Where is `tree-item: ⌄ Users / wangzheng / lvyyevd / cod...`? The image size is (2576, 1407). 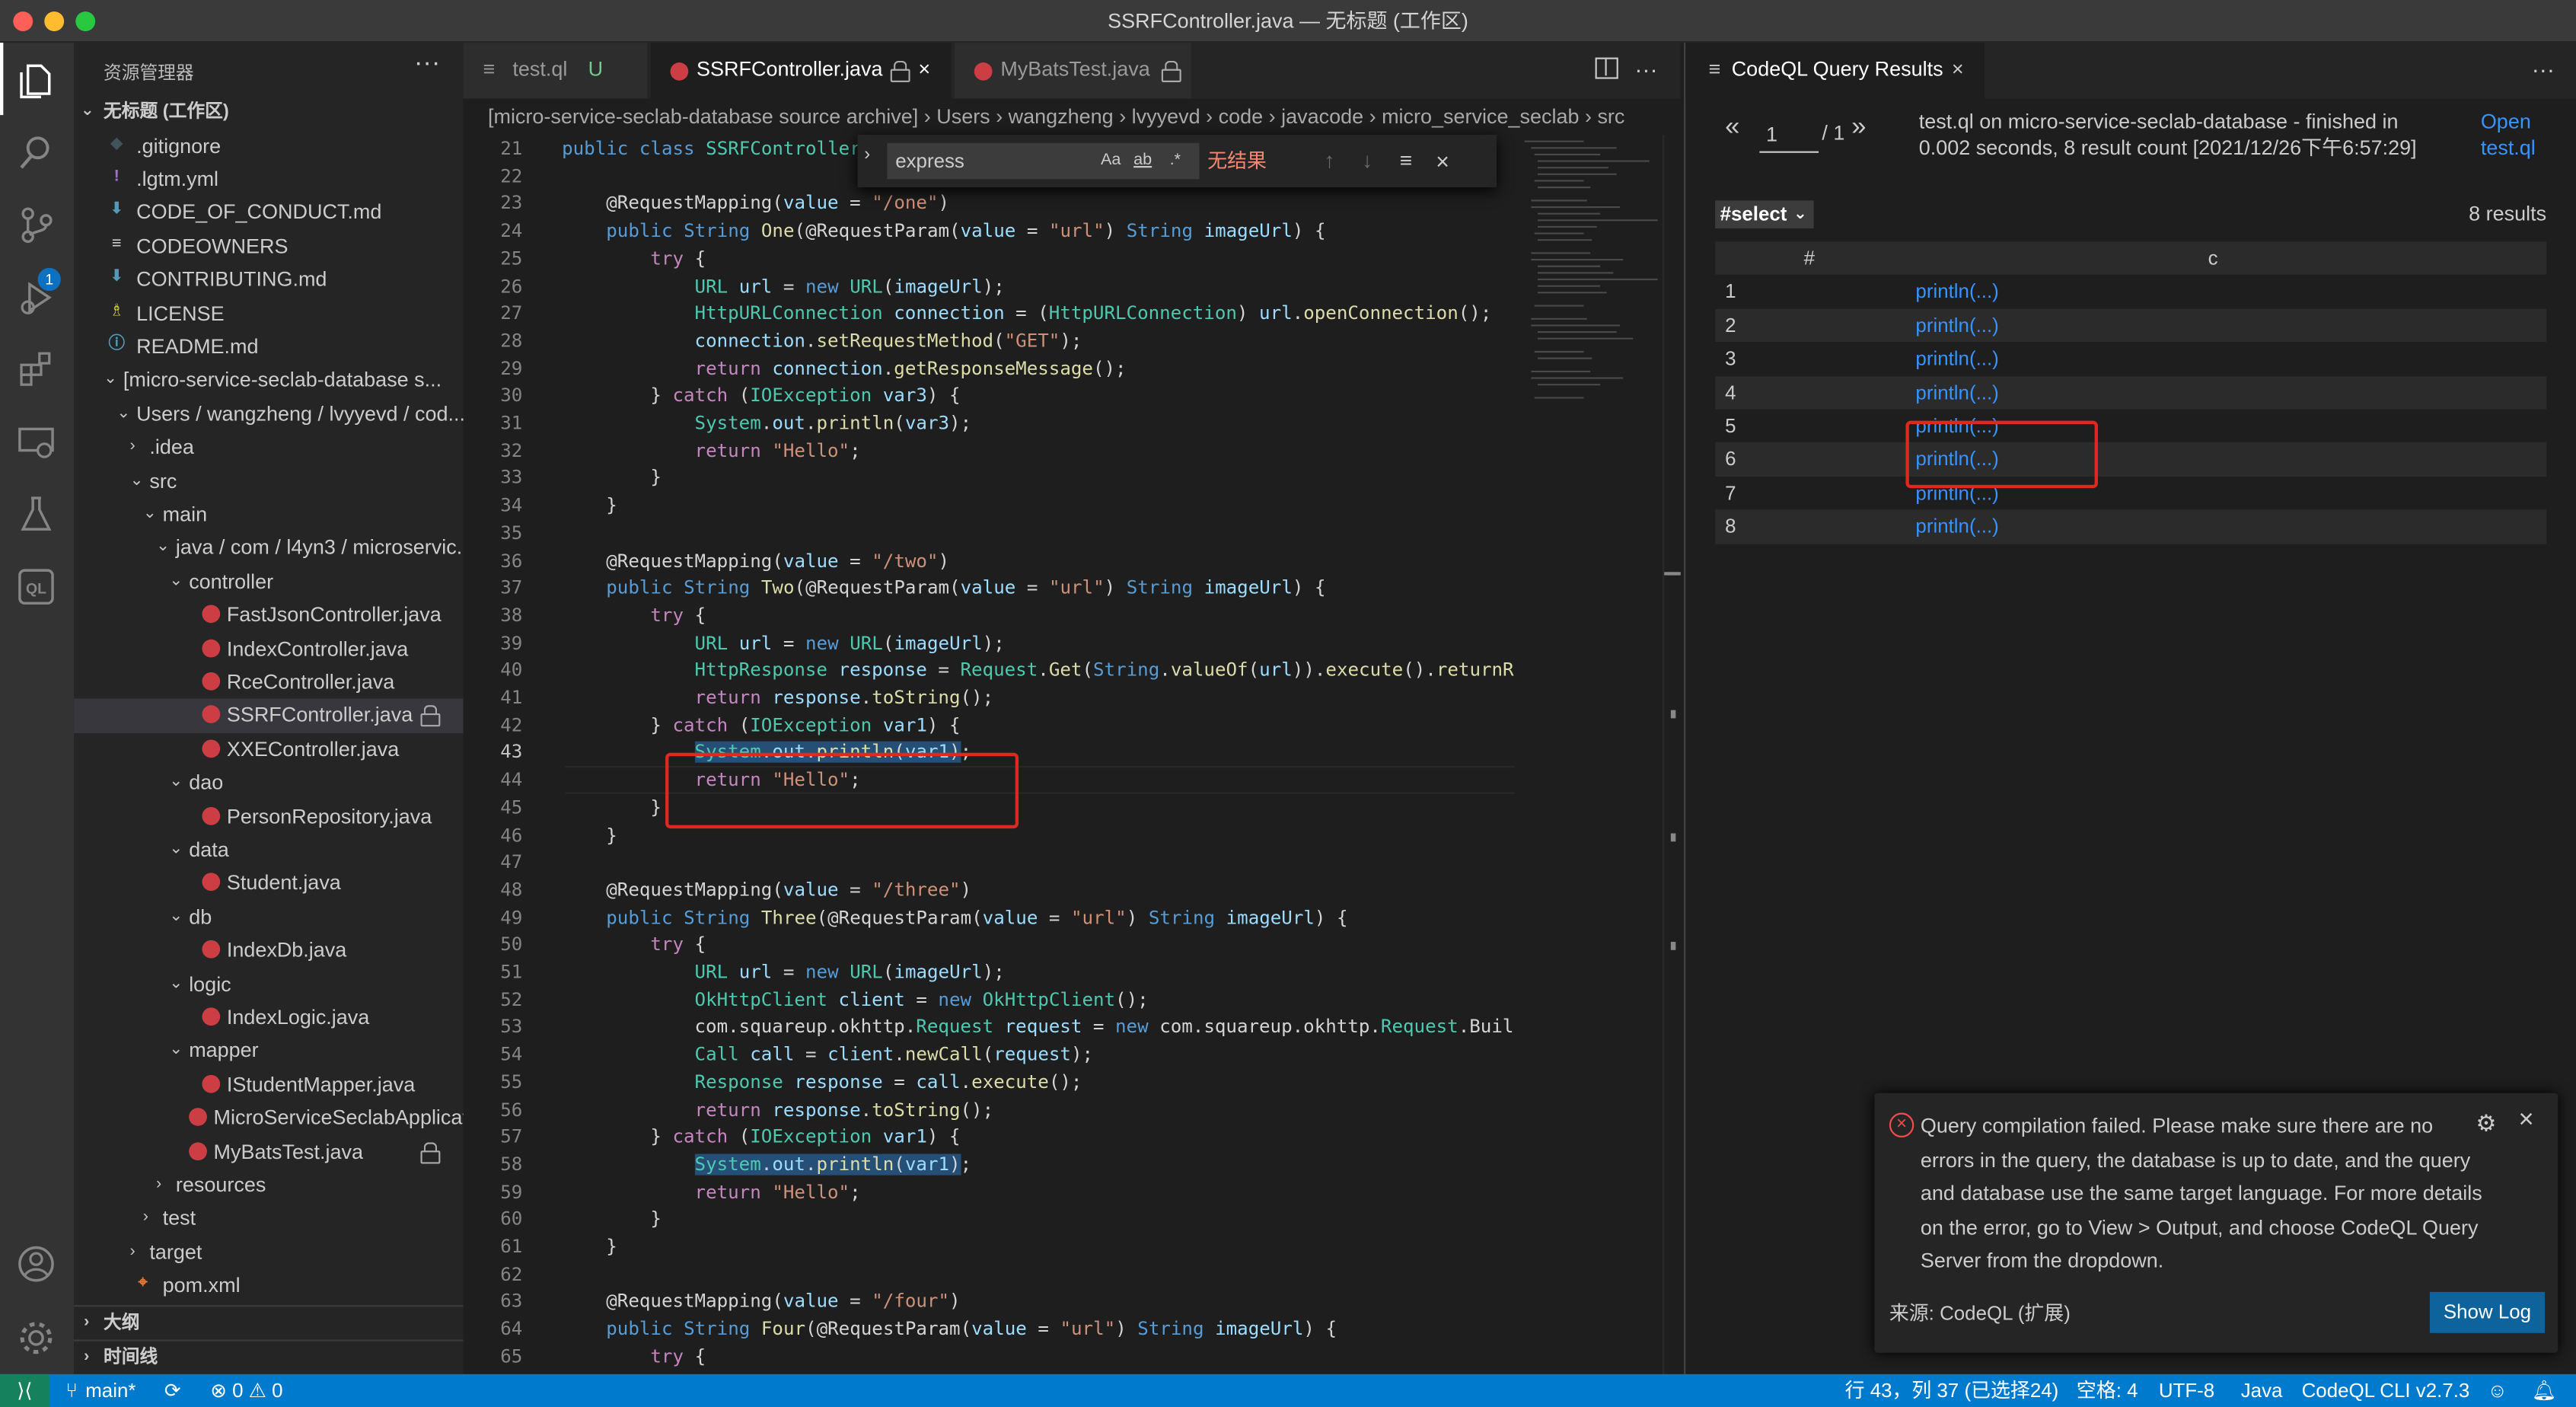
tree-item: ⌄ Users / wangzheng / lvyyevd / cod... is located at coordinates (268, 414).